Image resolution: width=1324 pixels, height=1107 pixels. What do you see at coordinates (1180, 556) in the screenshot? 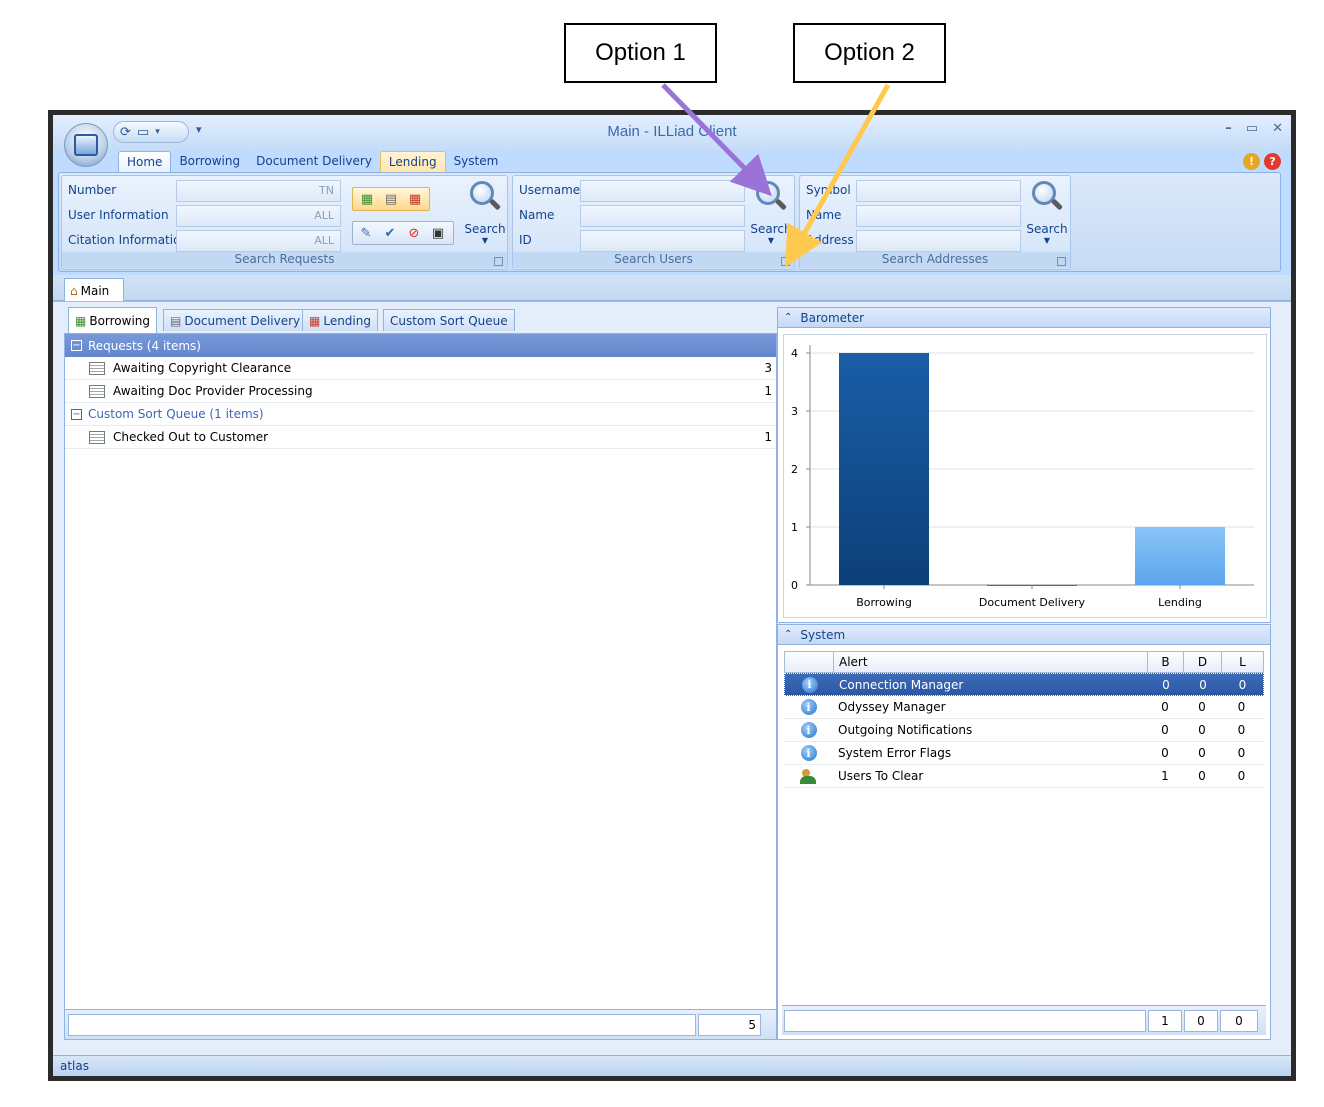
I see `bar-lending` at bounding box center [1180, 556].